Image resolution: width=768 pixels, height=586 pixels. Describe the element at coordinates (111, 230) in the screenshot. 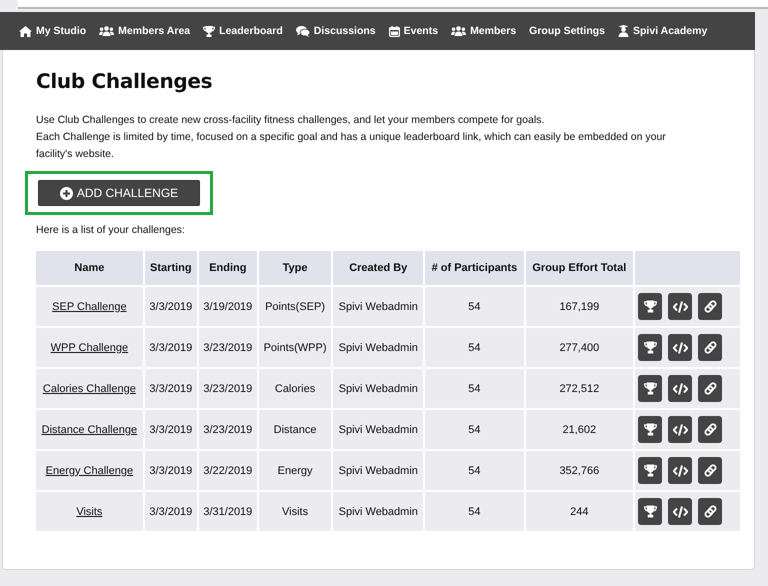

I see `list-caption: Here is a list of your challenges:` at that location.